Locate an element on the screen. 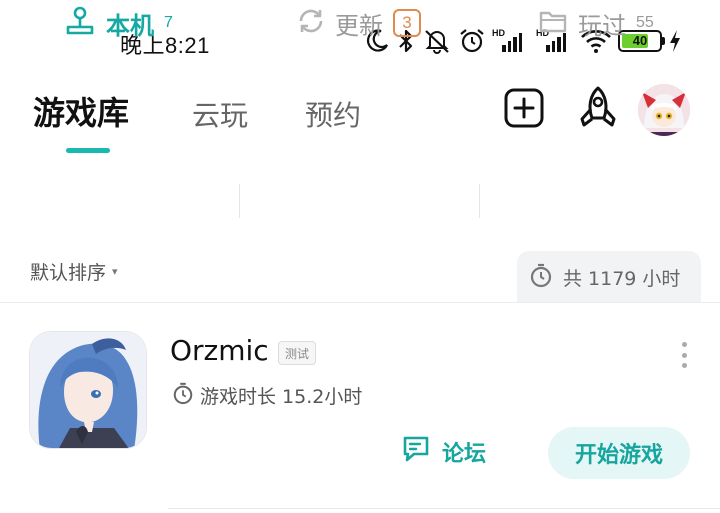 This screenshot has height=513, width=720. game-playtime: 游戏时长 15.2小时 is located at coordinates (267, 395).